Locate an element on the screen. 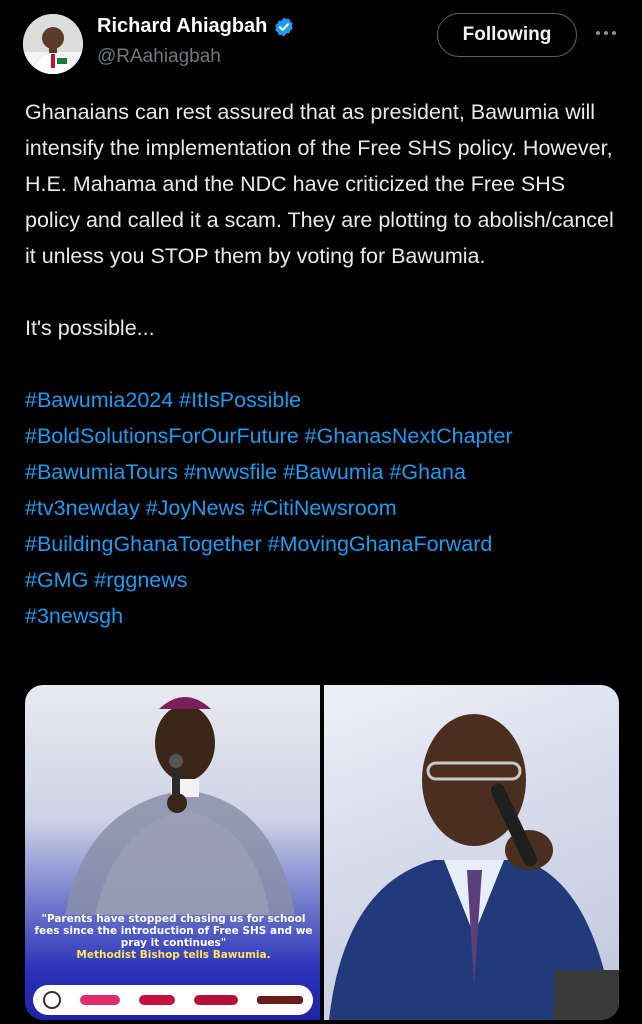  hashtag-line: #GMG #rggnews is located at coordinates (325, 580).